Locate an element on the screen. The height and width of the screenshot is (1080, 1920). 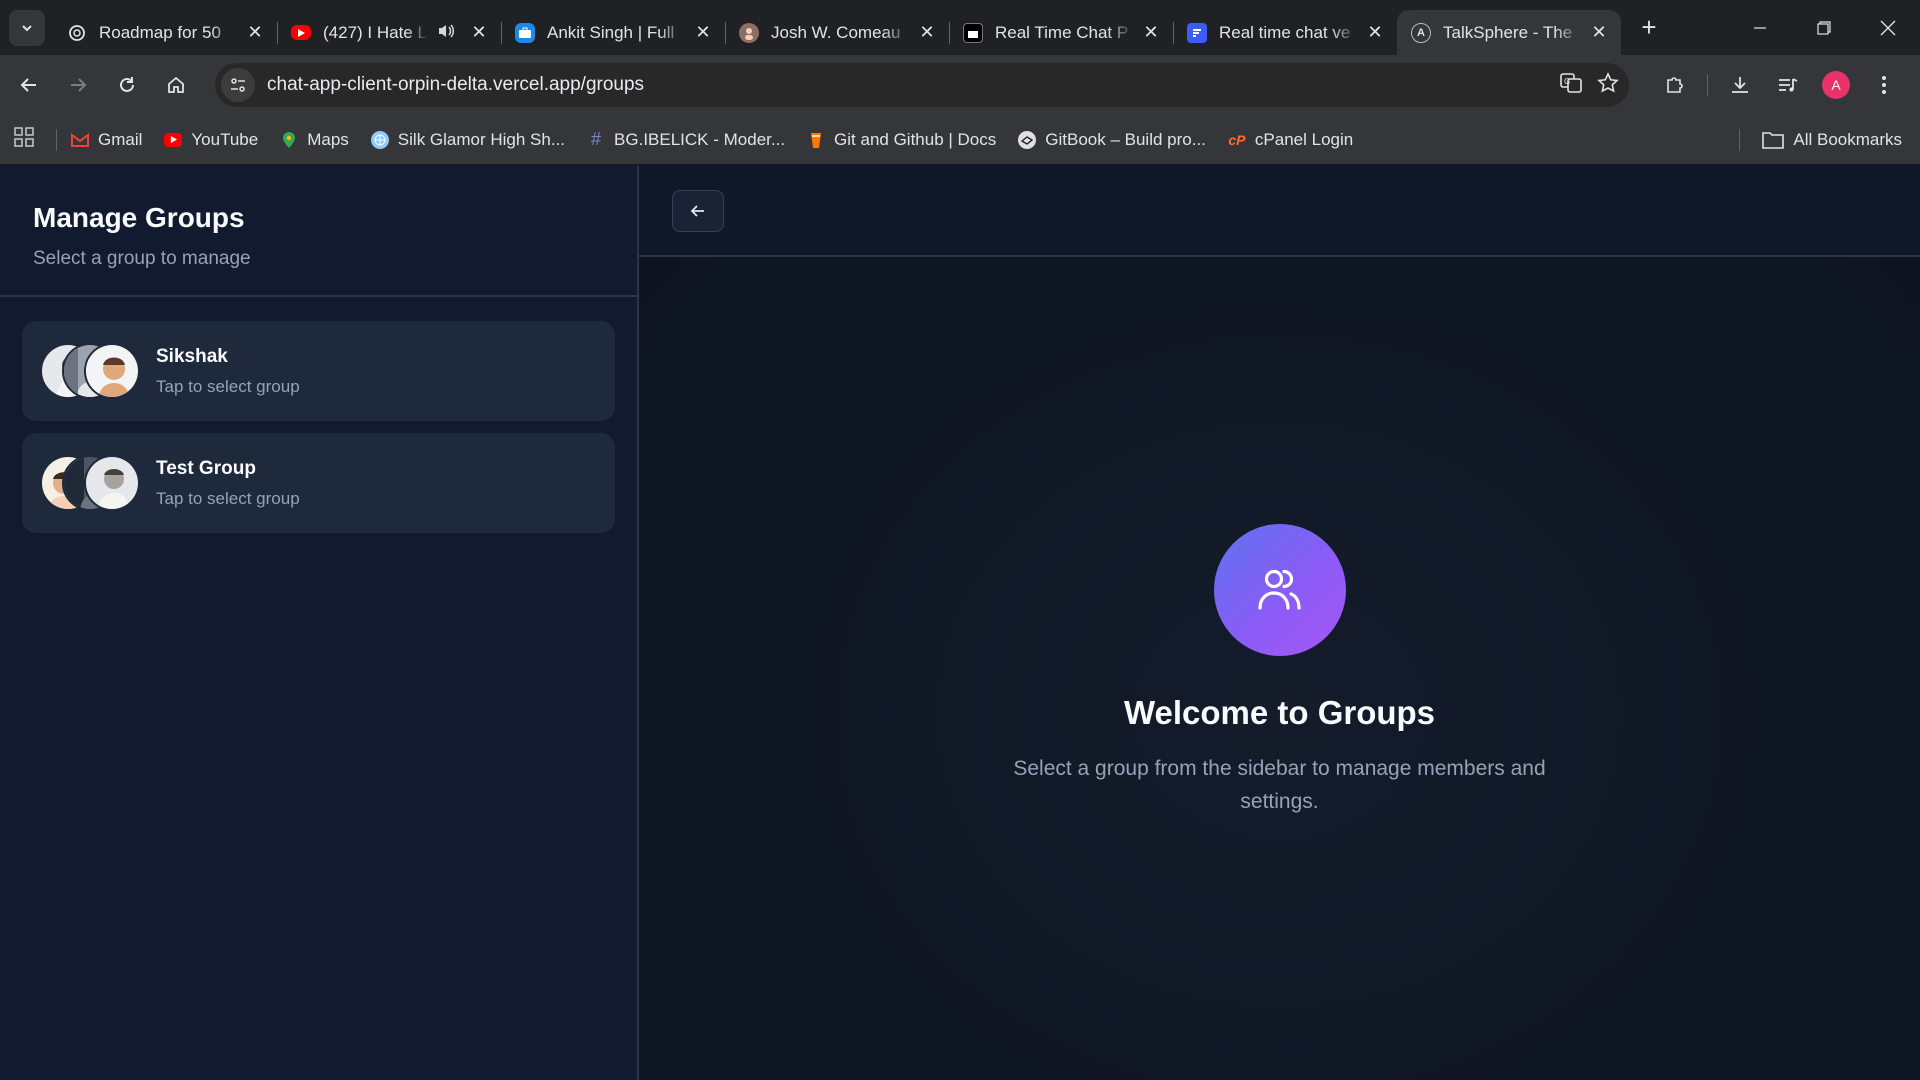
window-controls is located at coordinates (1824, 27).